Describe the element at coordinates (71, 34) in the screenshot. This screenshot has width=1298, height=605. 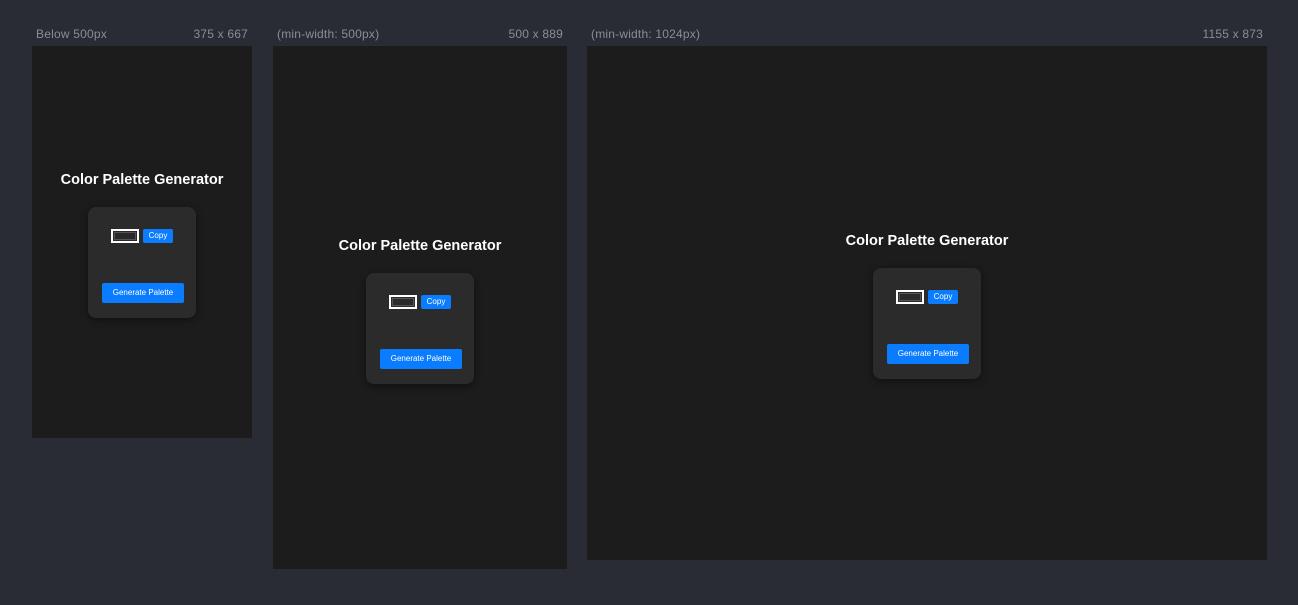
I see `viewport-breakpoint-label: Below 500px` at that location.